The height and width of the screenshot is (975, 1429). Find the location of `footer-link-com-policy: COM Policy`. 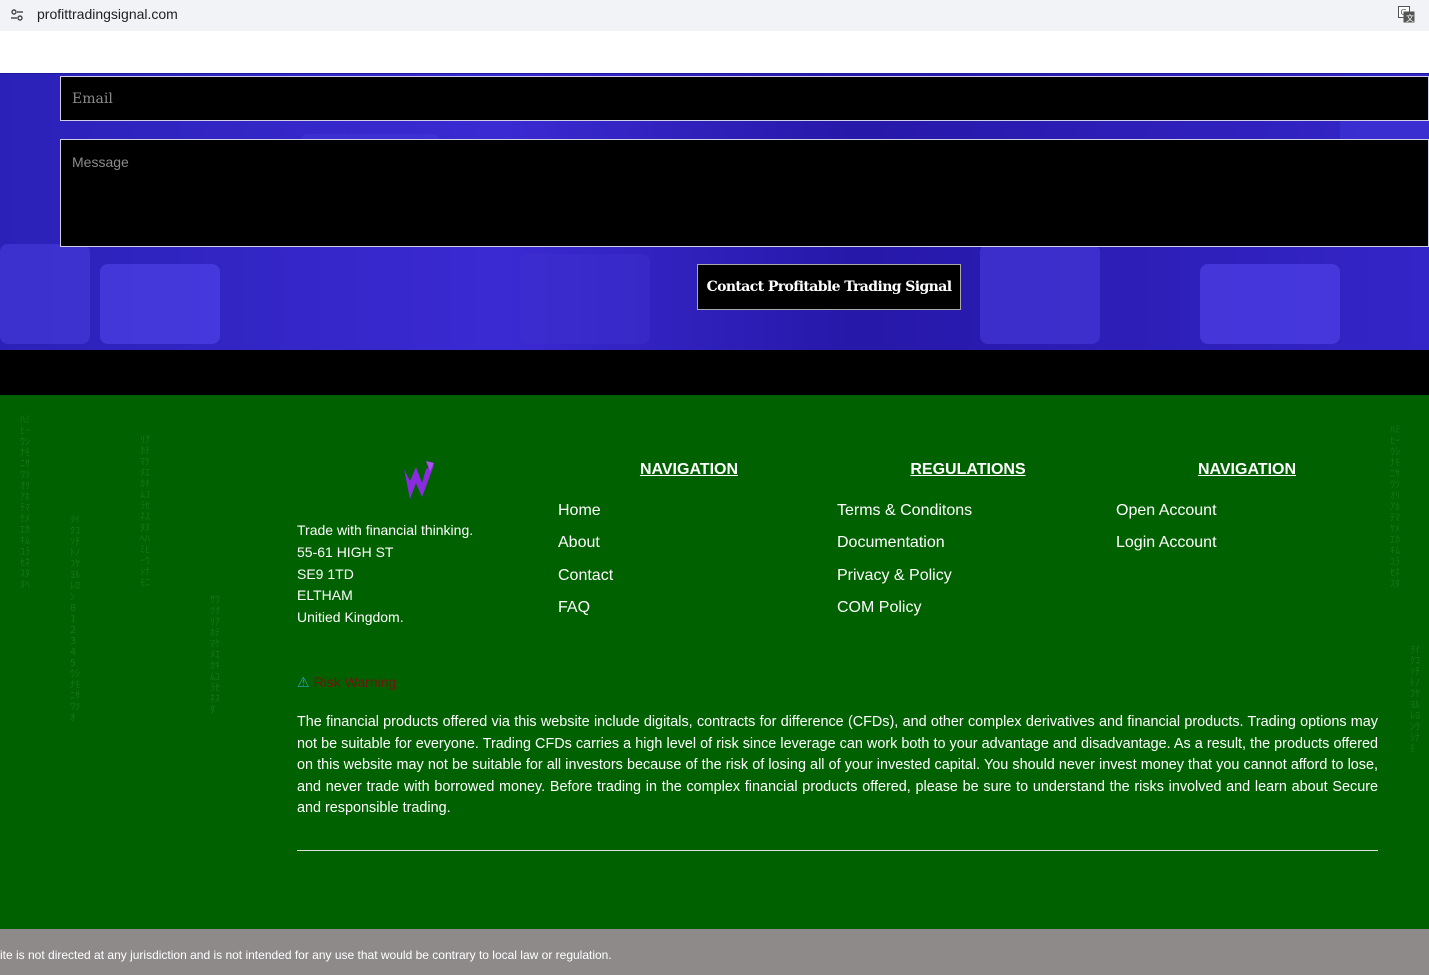

footer-link-com-policy: COM Policy is located at coordinates (952, 614).